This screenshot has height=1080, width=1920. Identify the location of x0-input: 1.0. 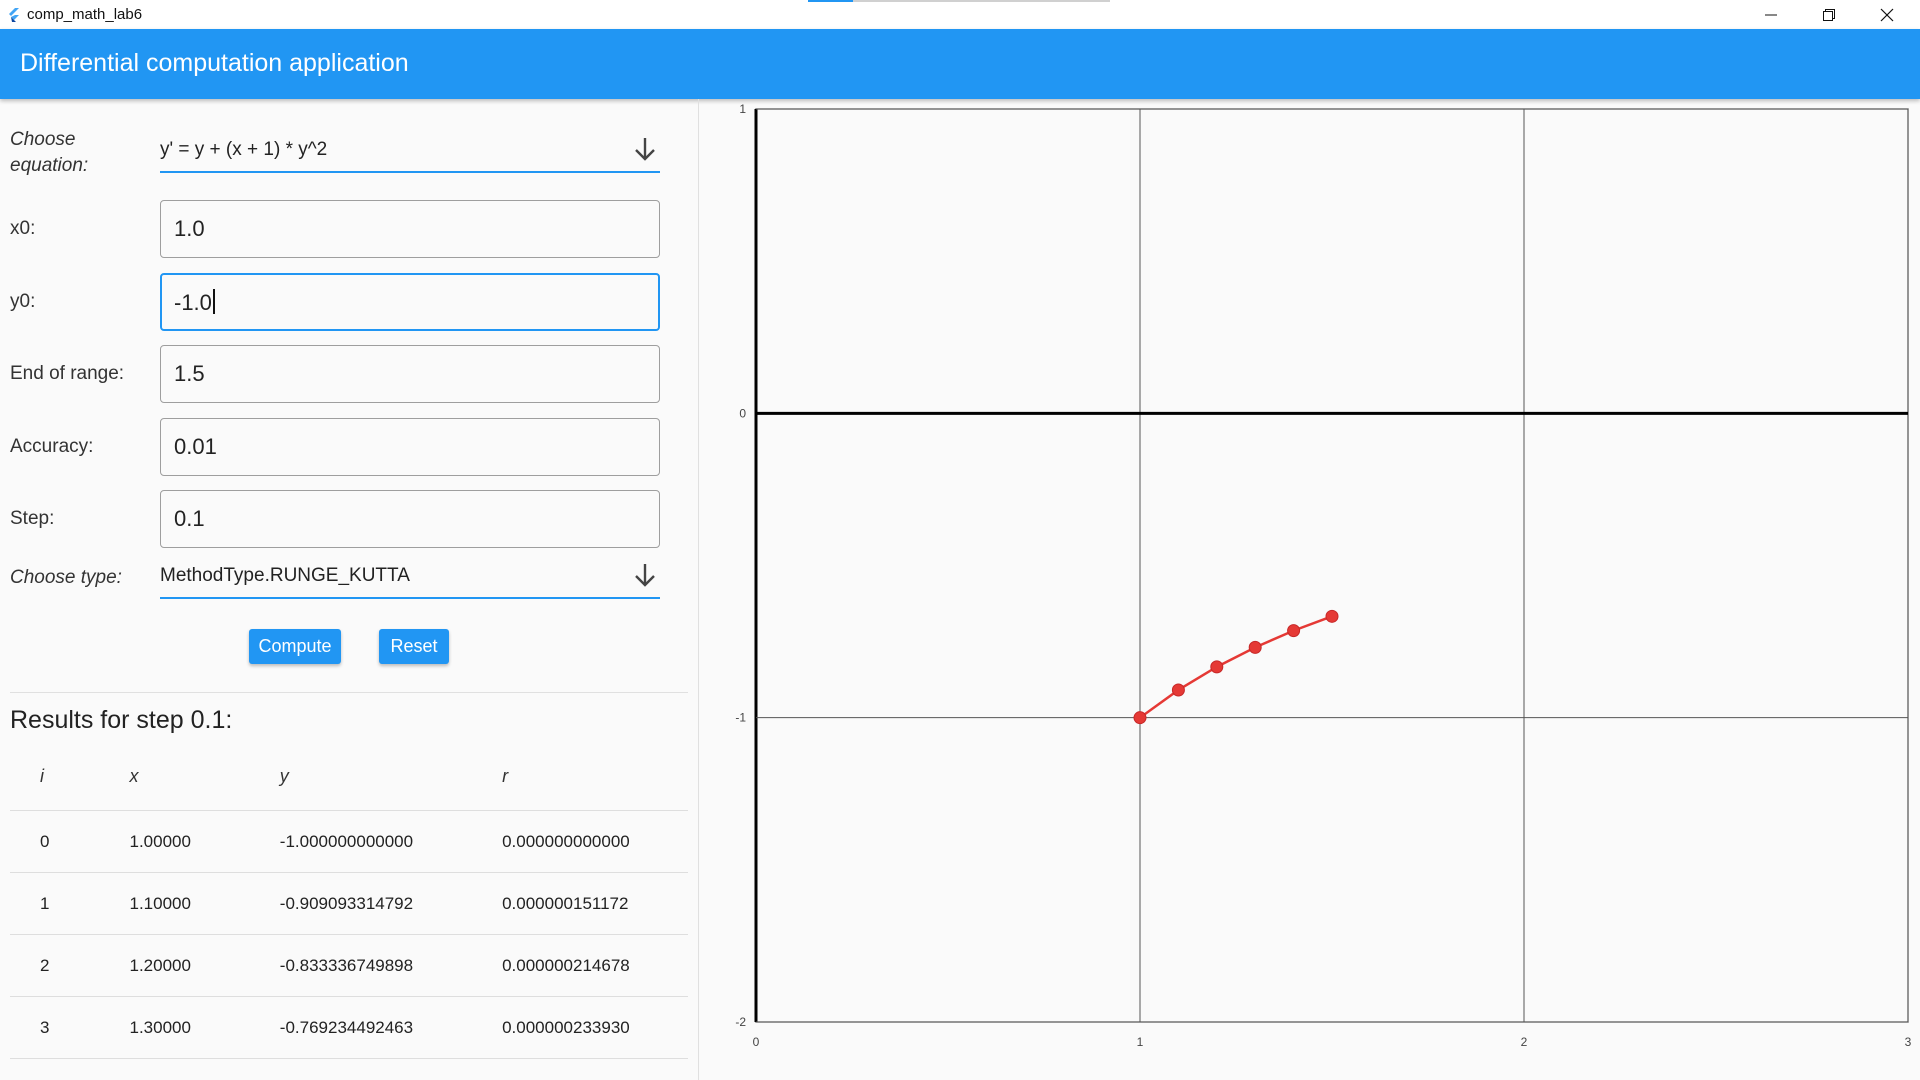
(410, 229).